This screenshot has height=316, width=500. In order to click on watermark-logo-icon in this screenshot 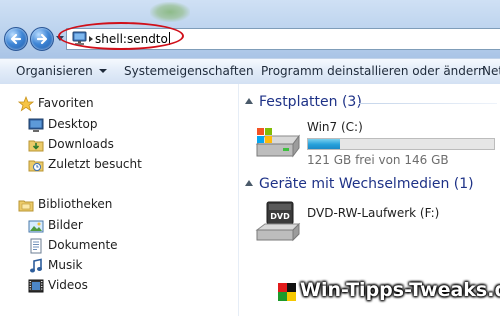, I will do `click(287, 292)`.